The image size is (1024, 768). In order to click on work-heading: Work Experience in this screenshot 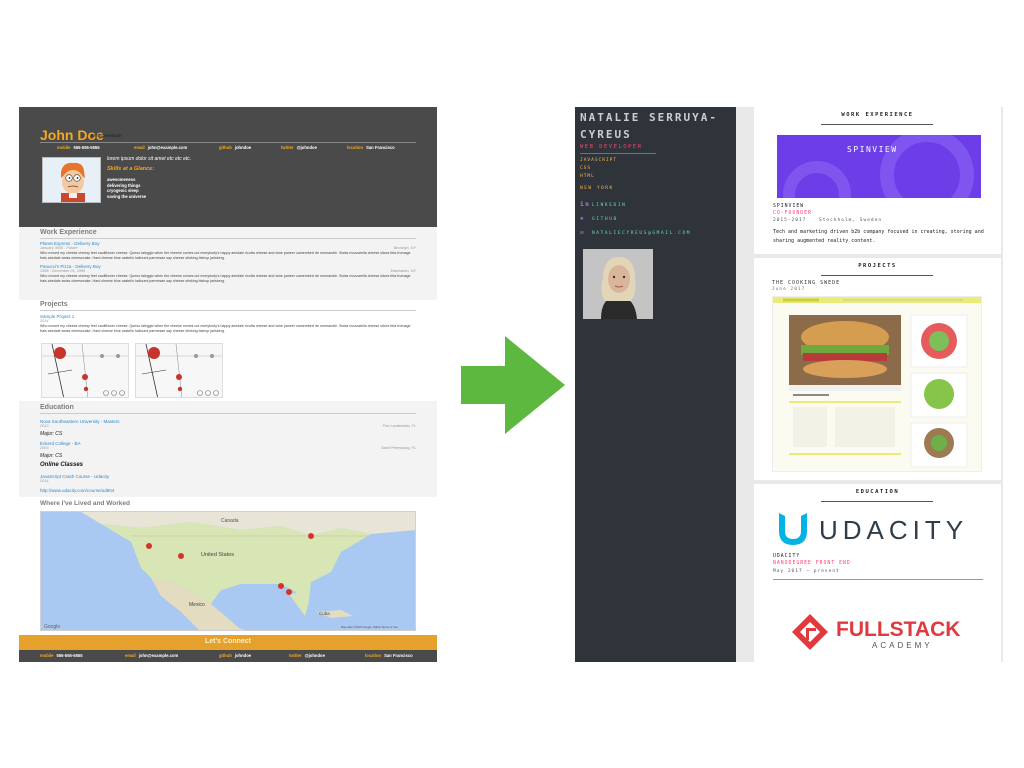, I will do `click(68, 232)`.